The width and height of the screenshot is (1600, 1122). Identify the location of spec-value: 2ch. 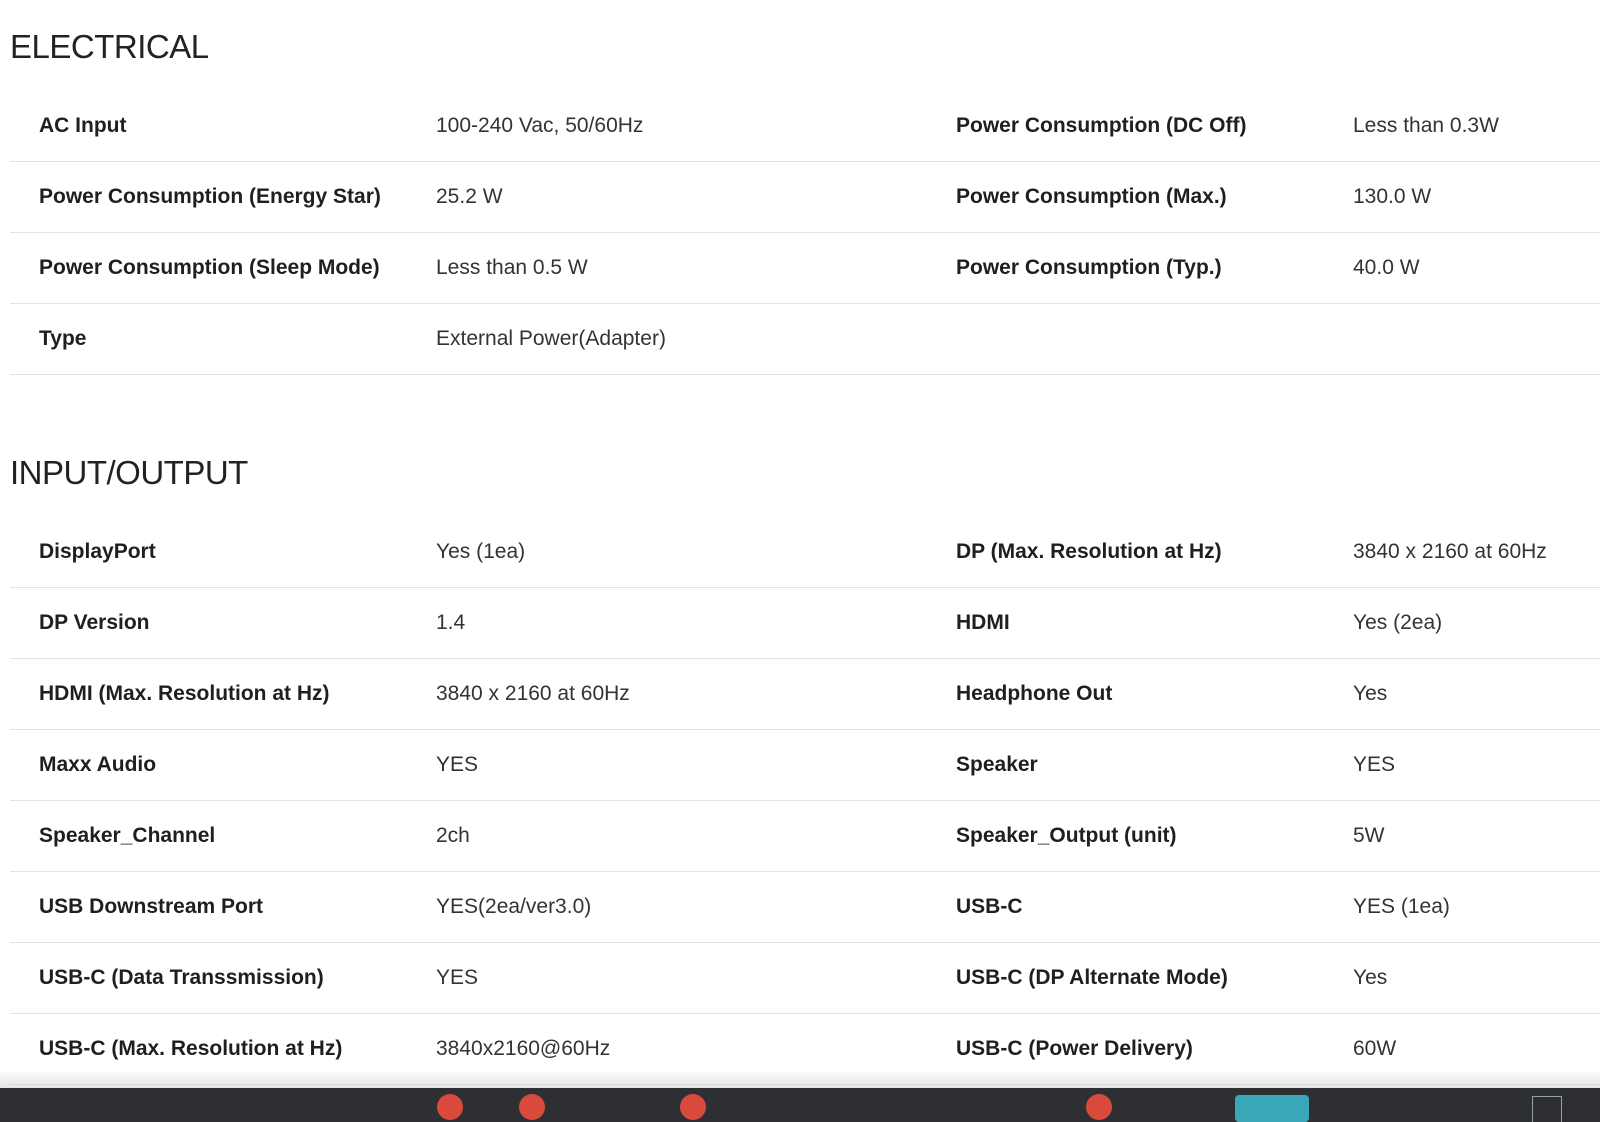
(453, 835).